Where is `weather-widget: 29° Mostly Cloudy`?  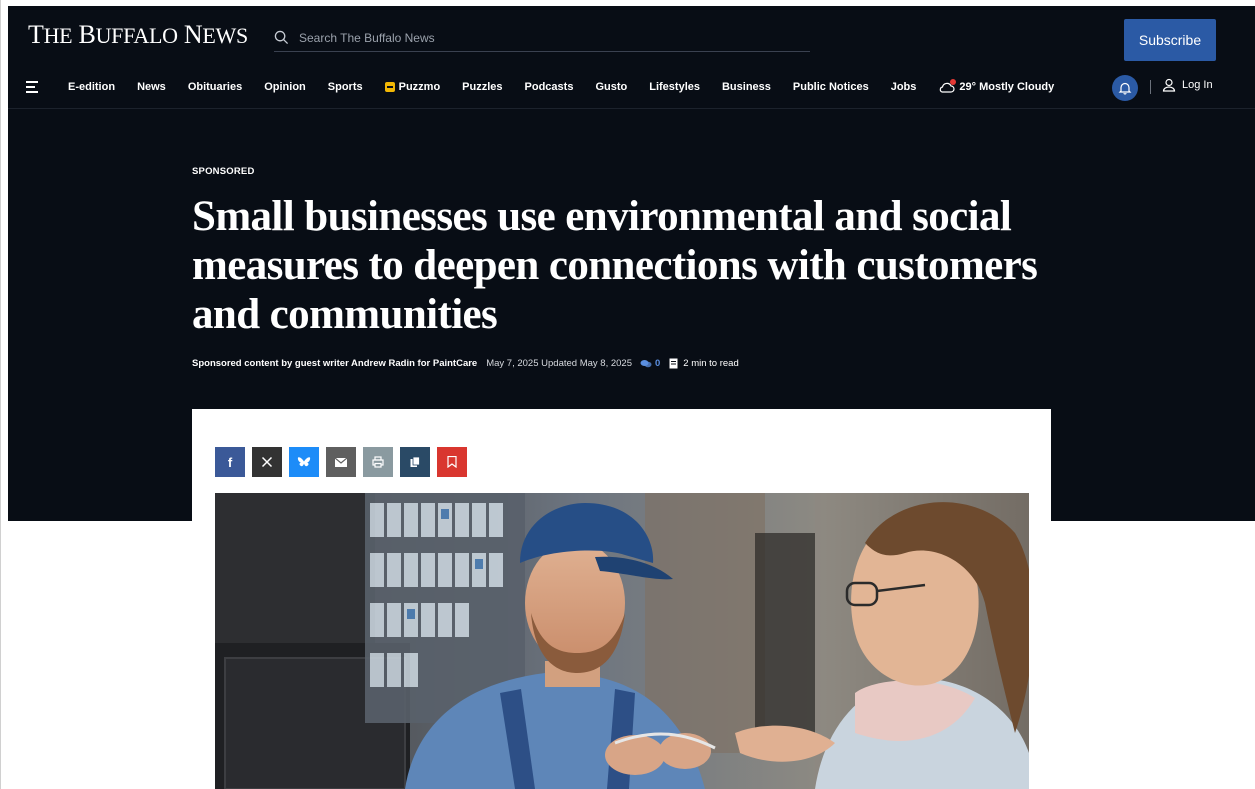
weather-widget: 29° Mostly Cloudy is located at coordinates (996, 86).